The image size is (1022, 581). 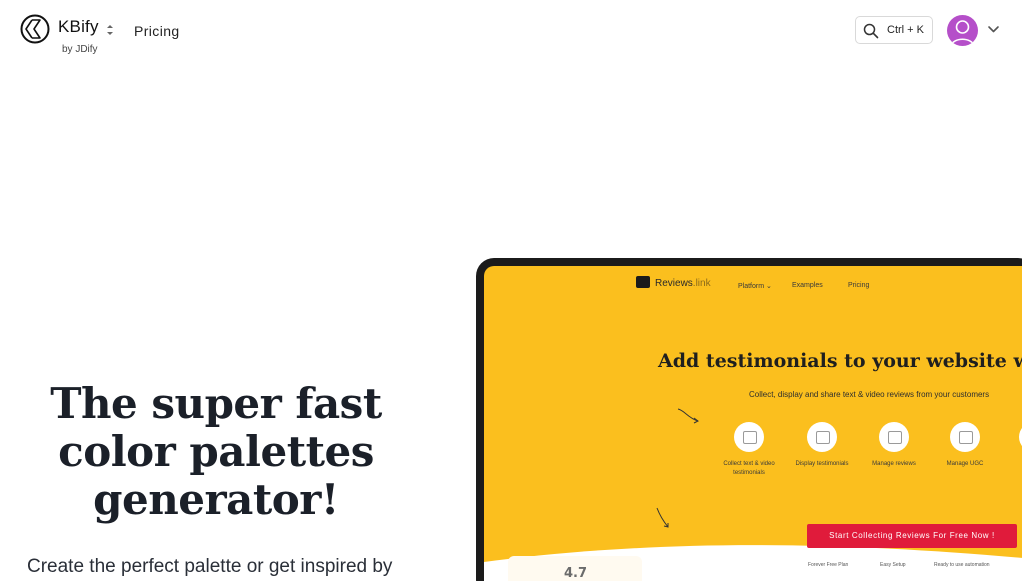 I want to click on chevron-down-icon, so click(x=993, y=29).